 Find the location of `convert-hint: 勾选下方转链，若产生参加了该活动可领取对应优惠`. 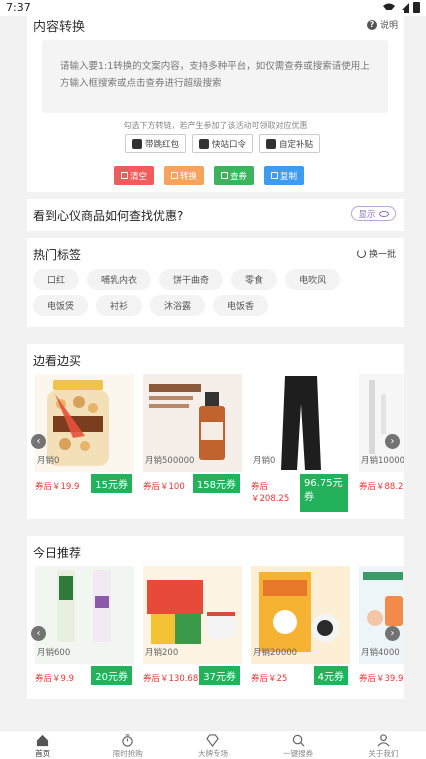

convert-hint: 勾选下方转链，若产生参加了该活动可领取对应优惠 is located at coordinates (215, 125).